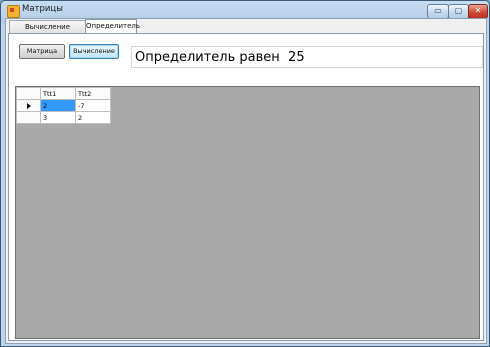 This screenshot has width=490, height=347. Describe the element at coordinates (13, 11) in the screenshot. I see `app-icon` at that location.